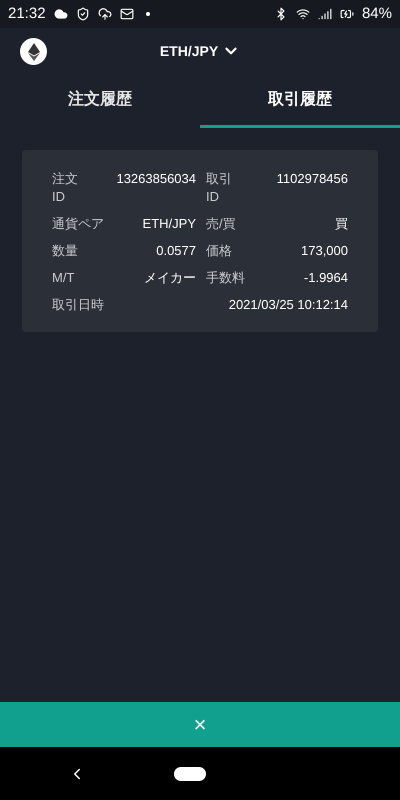 The height and width of the screenshot is (800, 400). What do you see at coordinates (65, 188) in the screenshot?
I see `field-label: 注文 ID` at bounding box center [65, 188].